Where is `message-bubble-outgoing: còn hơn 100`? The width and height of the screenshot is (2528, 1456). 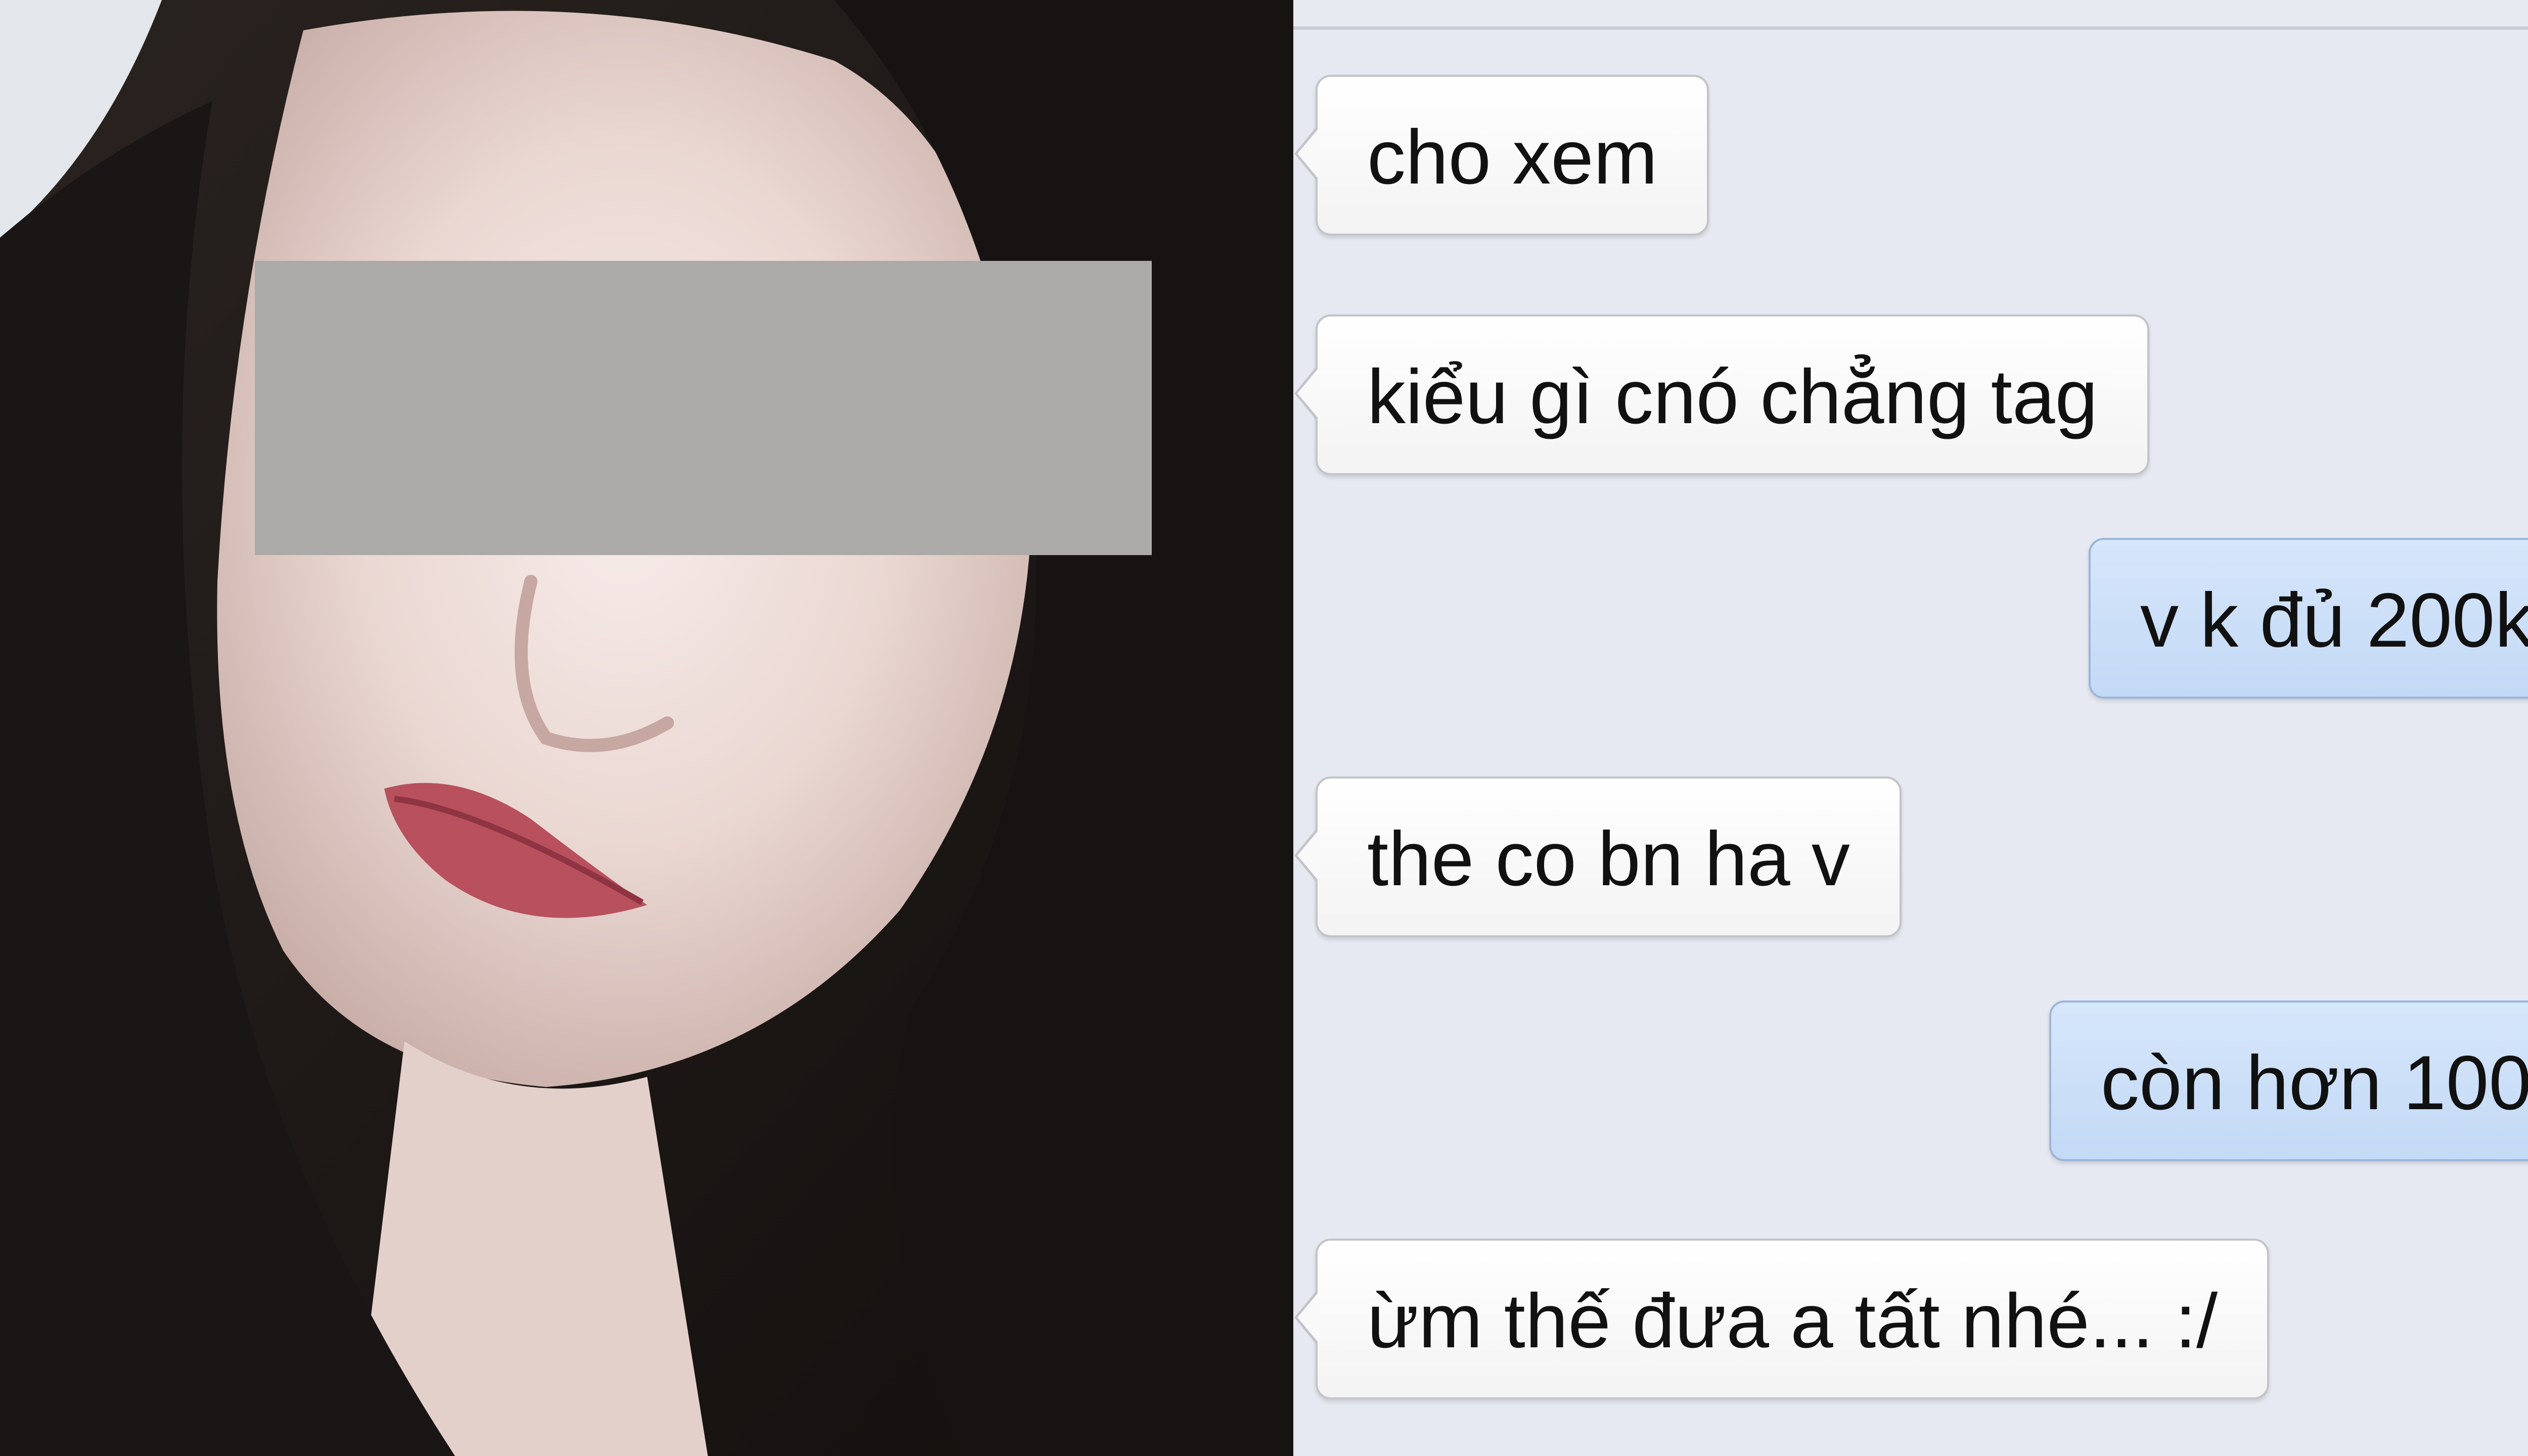
message-bubble-outgoing: còn hơn 100 is located at coordinates (2289, 1080).